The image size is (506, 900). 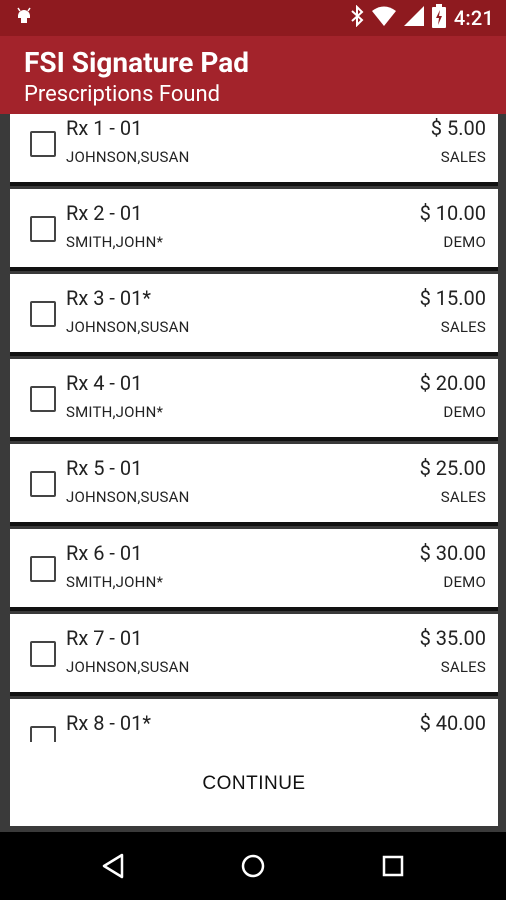 I want to click on rx-number: Rx 4 - 01, so click(x=104, y=383).